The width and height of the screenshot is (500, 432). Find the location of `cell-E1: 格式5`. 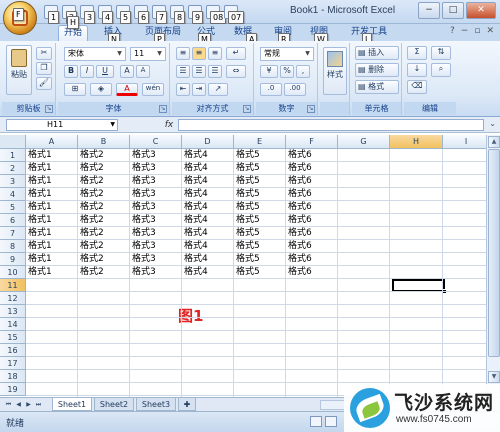

cell-E1: 格式5 is located at coordinates (260, 155).